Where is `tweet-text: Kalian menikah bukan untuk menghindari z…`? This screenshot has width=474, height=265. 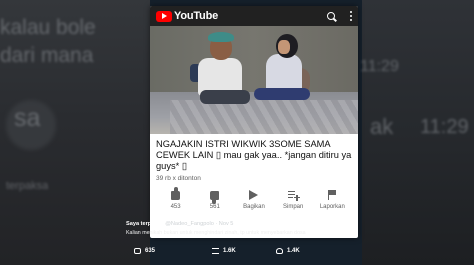
tweet-text: Kalian menikah bukan untuk menghindari z… is located at coordinates (216, 233).